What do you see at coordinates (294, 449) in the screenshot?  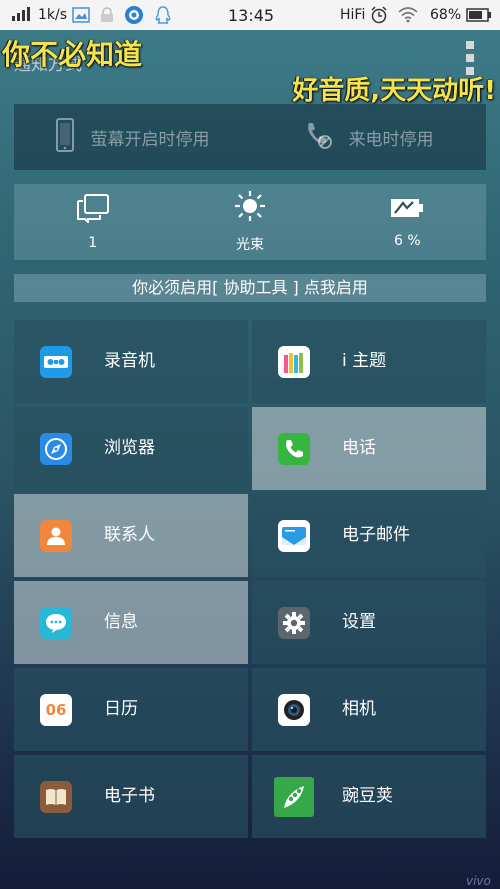 I see `phone-icon` at bounding box center [294, 449].